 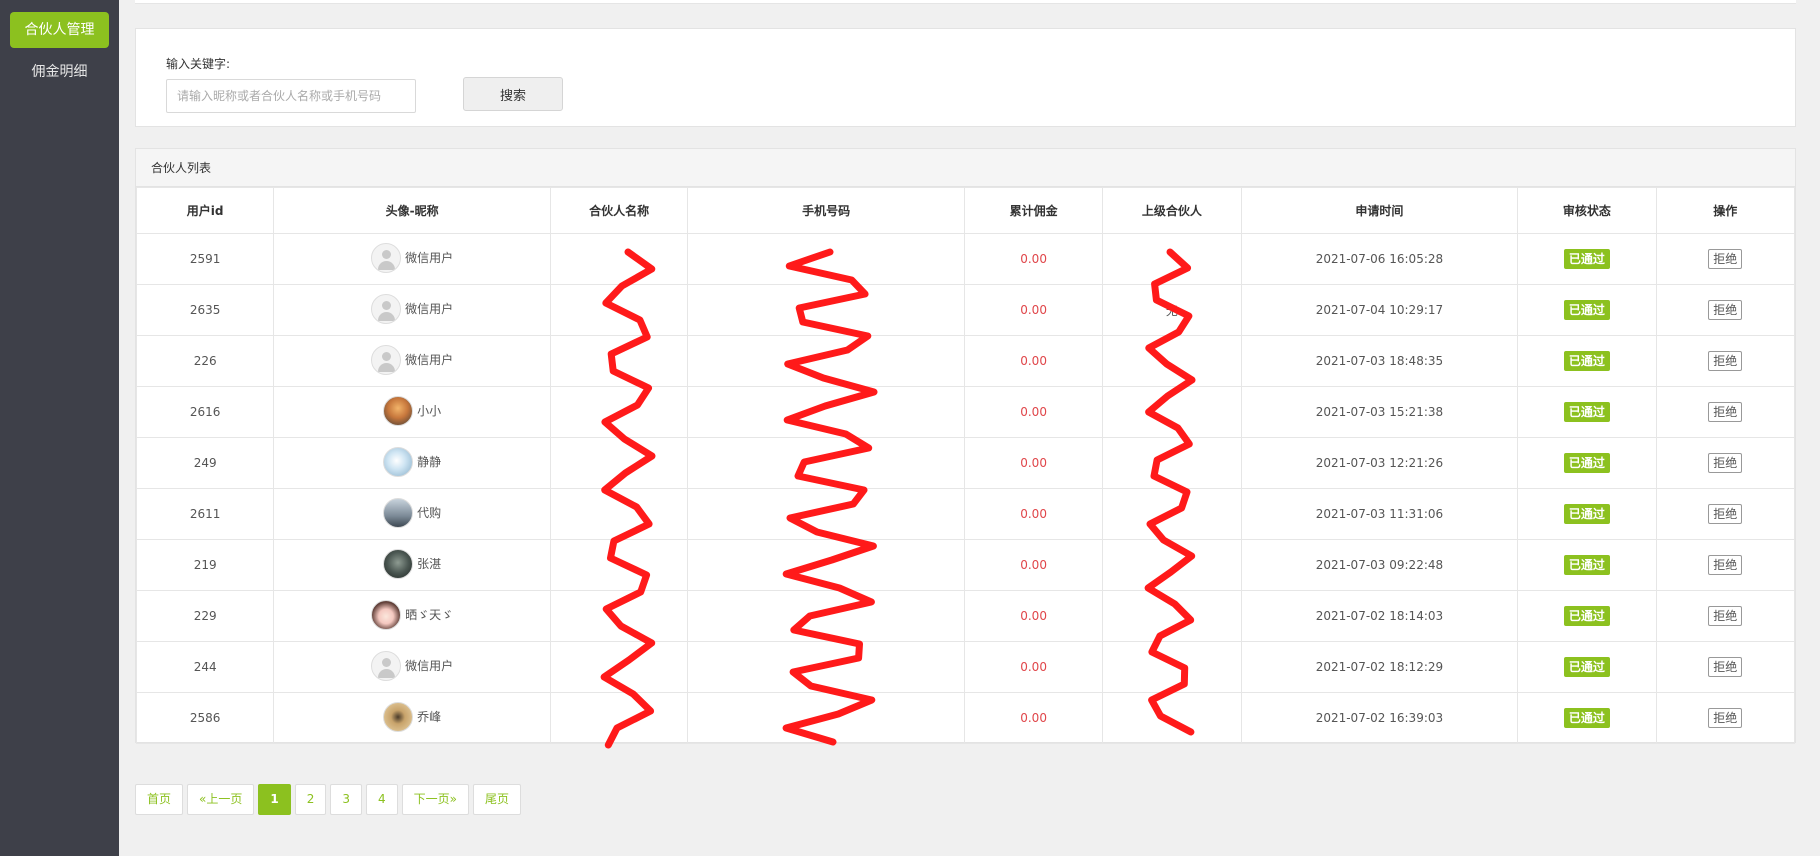 I want to click on search-panel: 输入关键字: 搜索, so click(x=965, y=77).